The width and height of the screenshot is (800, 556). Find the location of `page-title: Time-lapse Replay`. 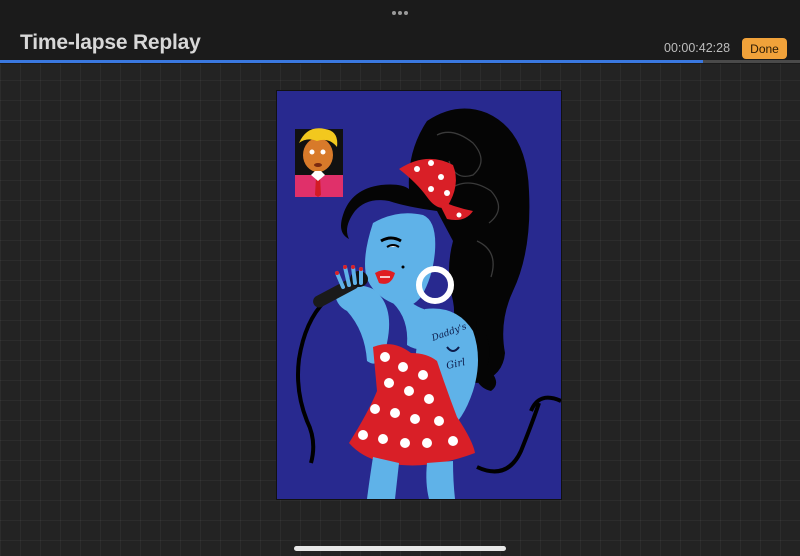

page-title: Time-lapse Replay is located at coordinates (110, 42).